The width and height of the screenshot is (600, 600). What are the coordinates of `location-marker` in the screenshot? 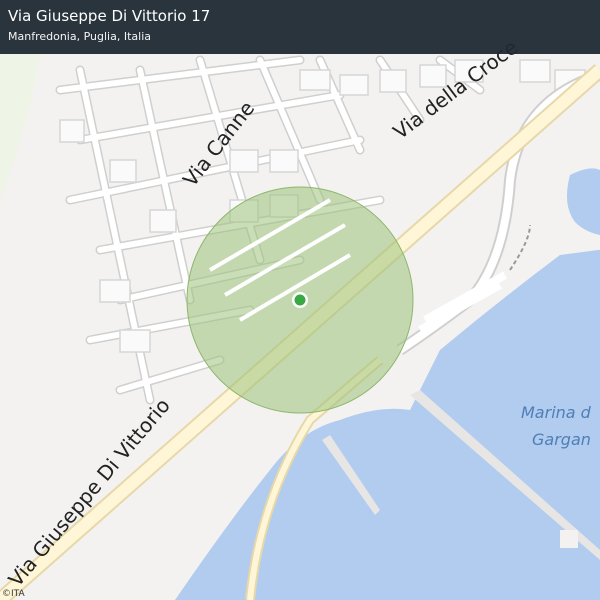 It's located at (300, 300).